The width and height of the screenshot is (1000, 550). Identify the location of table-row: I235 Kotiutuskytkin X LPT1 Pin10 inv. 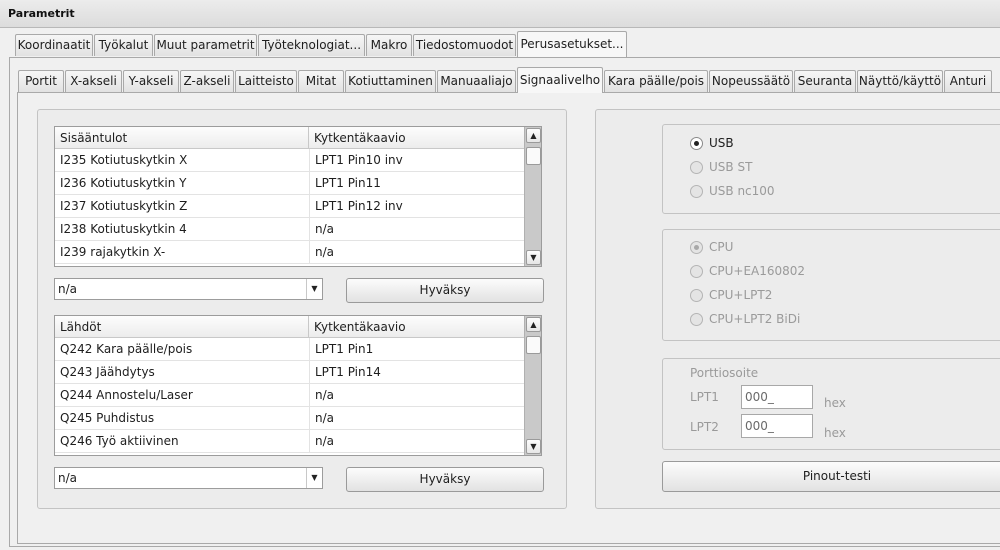
(290, 160).